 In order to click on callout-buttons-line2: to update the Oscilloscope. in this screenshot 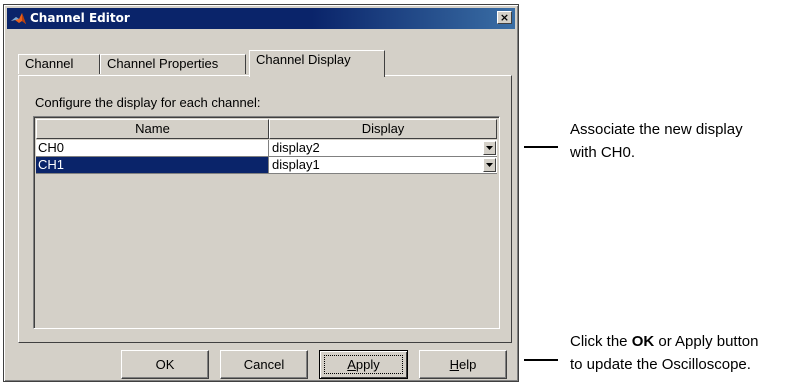, I will do `click(660, 364)`.